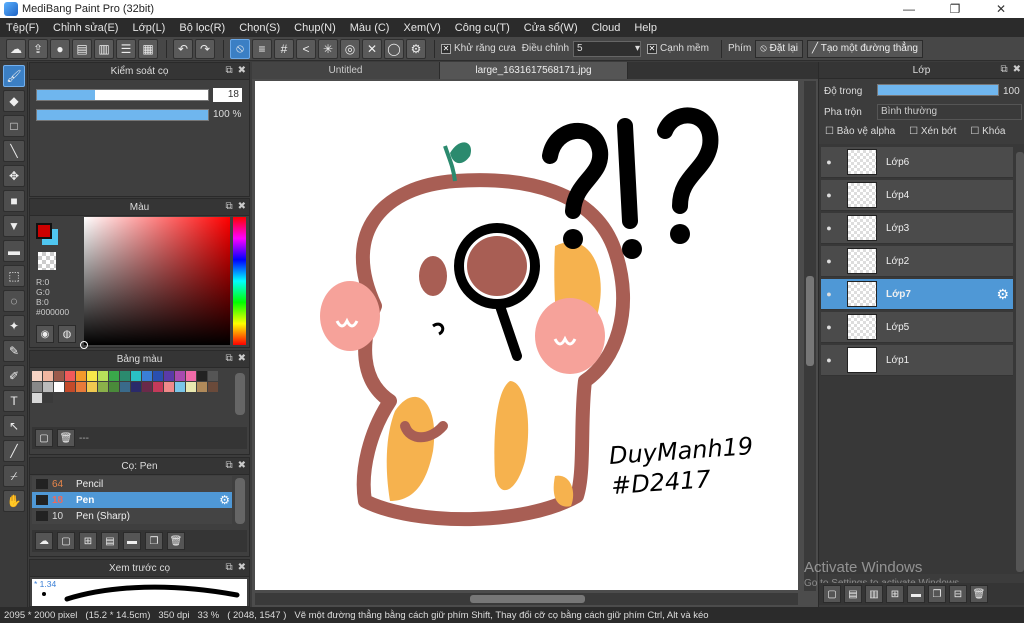 The height and width of the screenshot is (623, 1024). What do you see at coordinates (917, 261) in the screenshot?
I see `layer-row: ● Lớp2` at bounding box center [917, 261].